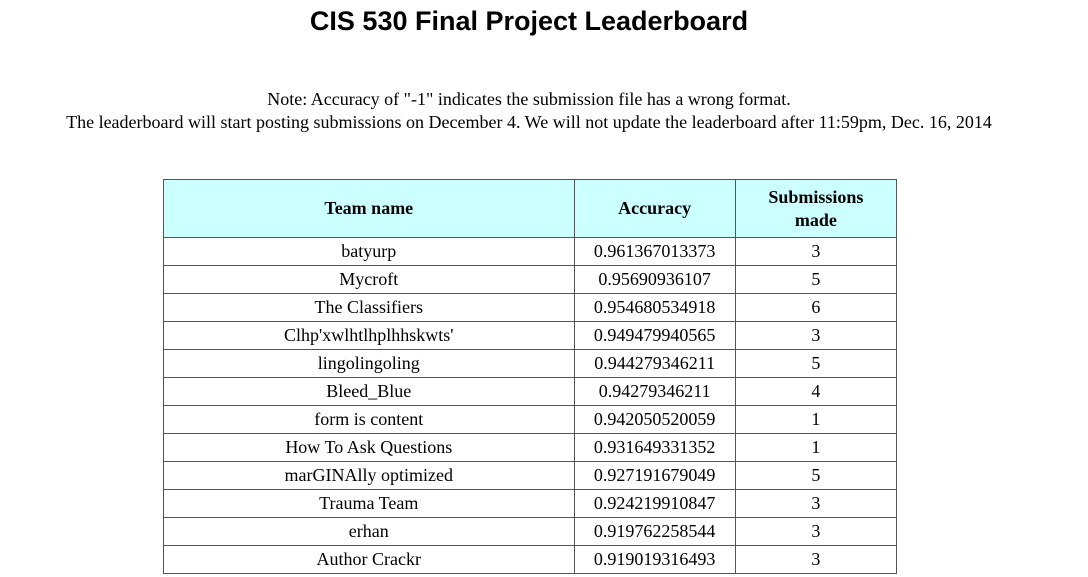  Describe the element at coordinates (654, 503) in the screenshot. I see `accuracy-cell: 0.924219910847` at that location.